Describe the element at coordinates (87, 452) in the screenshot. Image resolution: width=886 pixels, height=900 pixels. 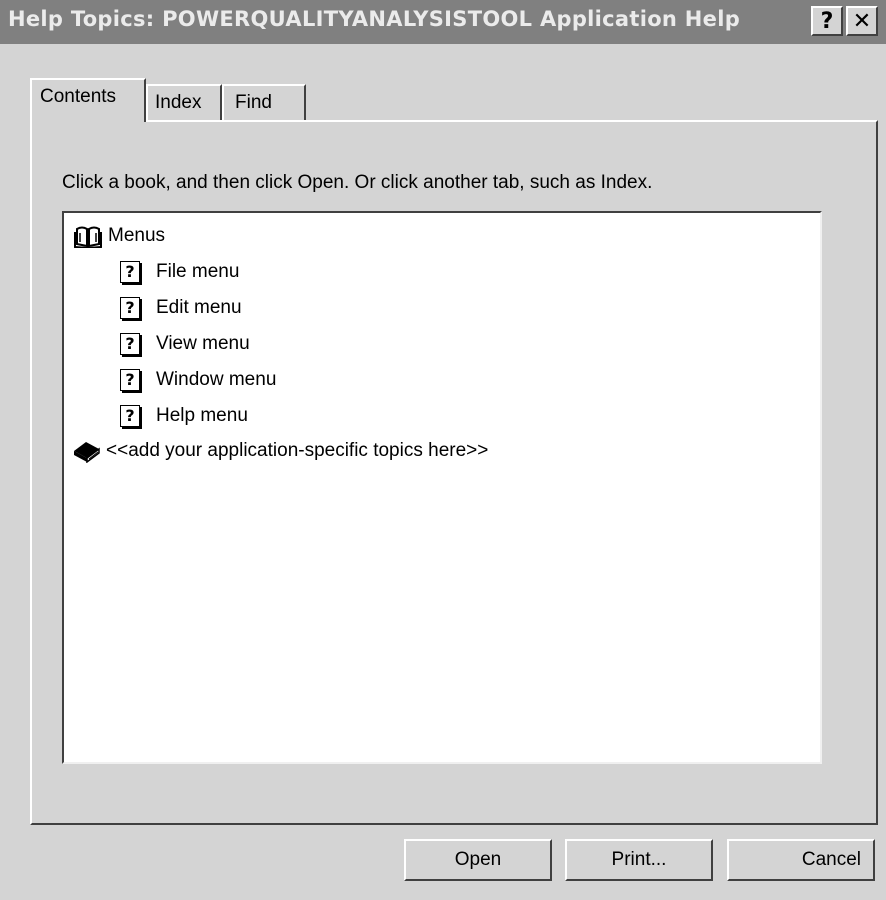
I see `closed-book-icon` at that location.